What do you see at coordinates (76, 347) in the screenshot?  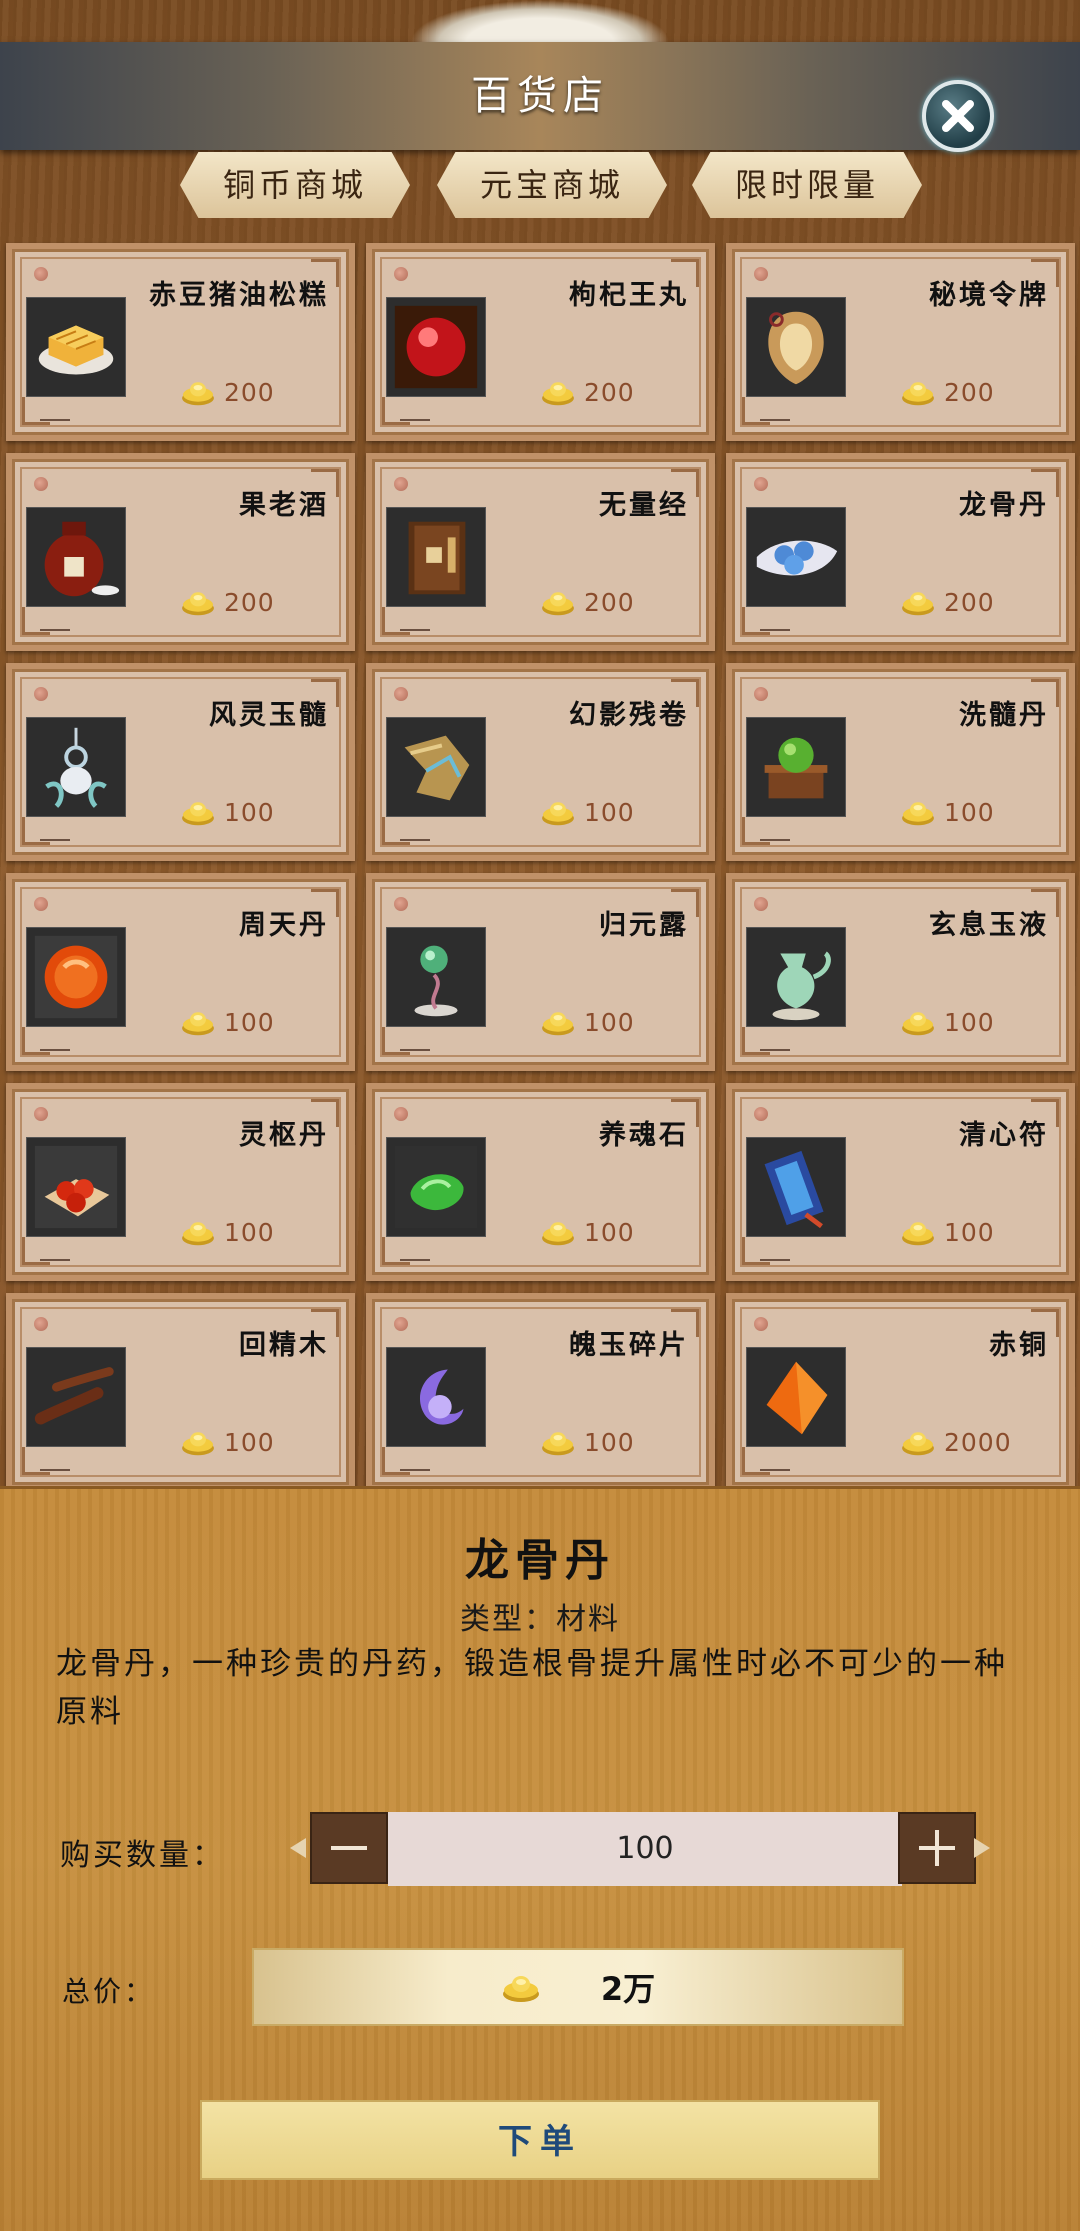 I see `cake-icon` at bounding box center [76, 347].